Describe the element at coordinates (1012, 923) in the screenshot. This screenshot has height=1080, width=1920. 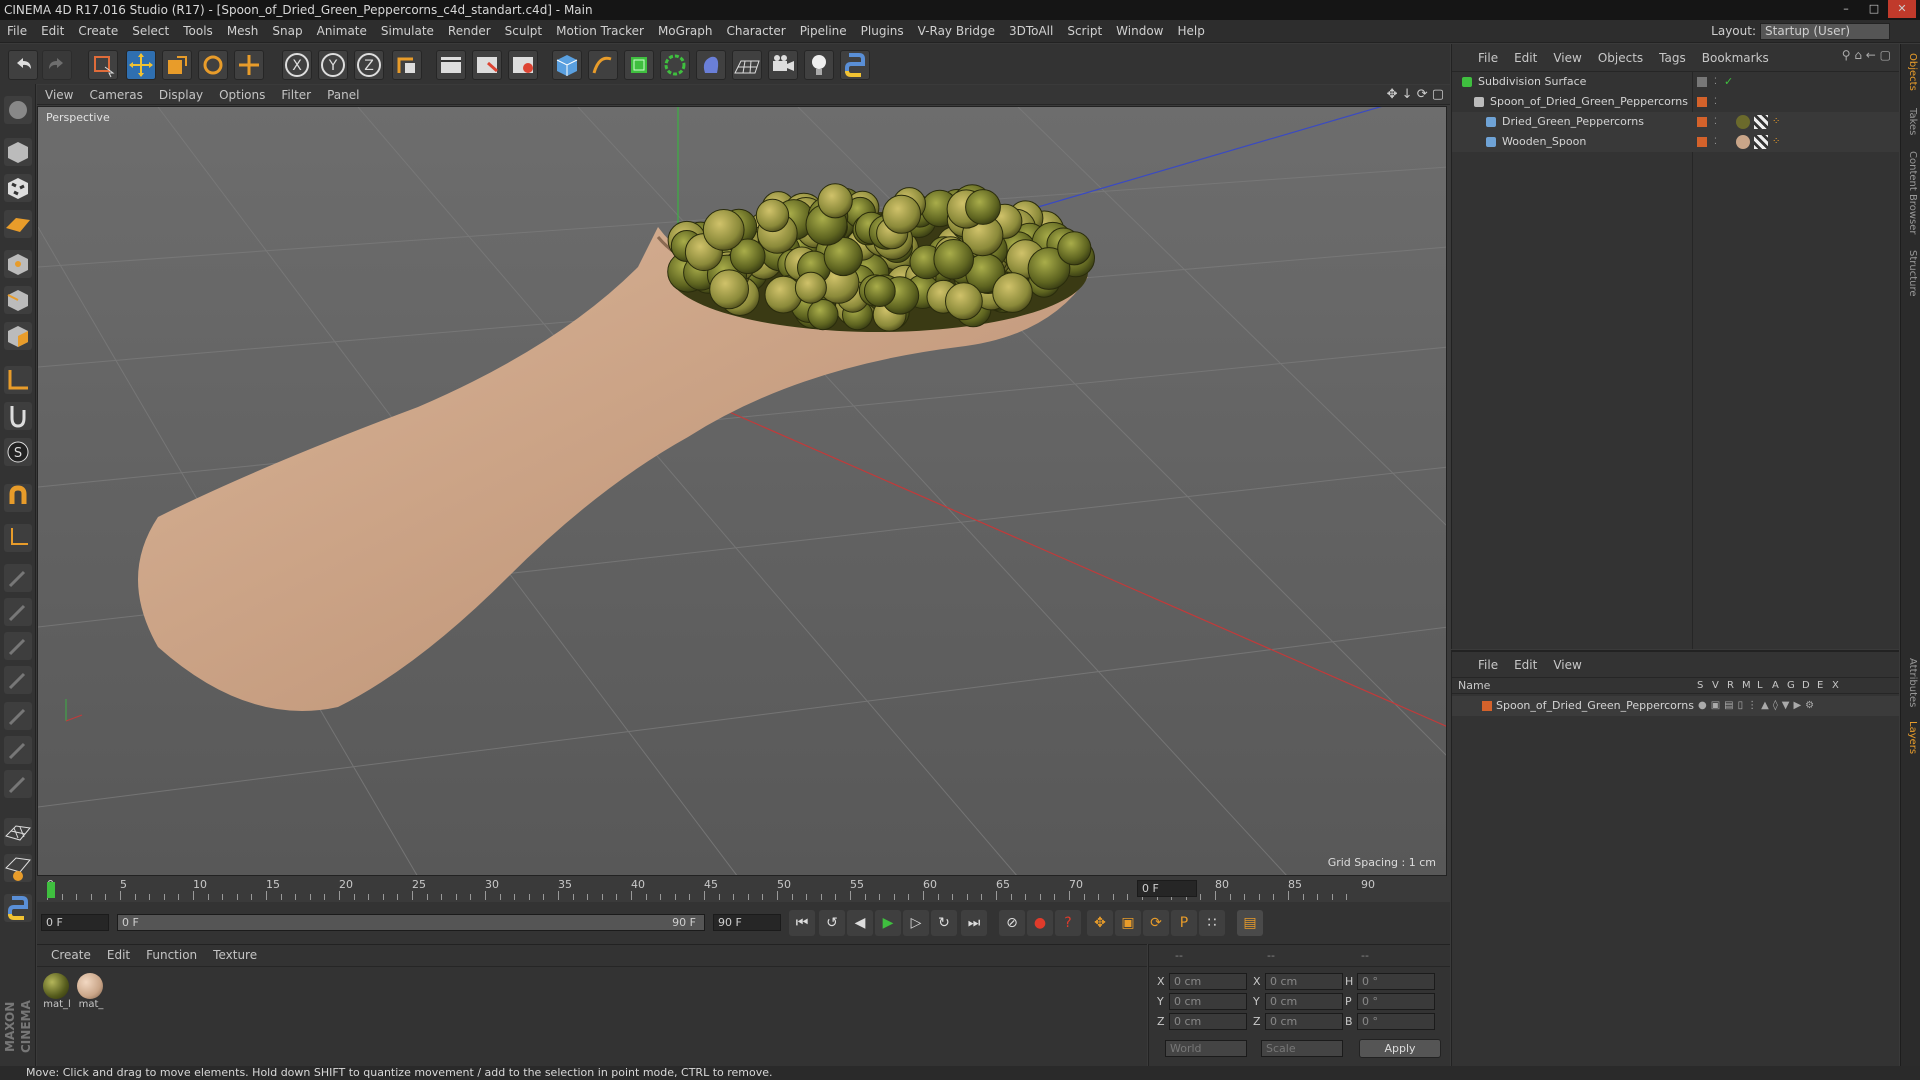
I see `record-keys-icon: ⊘` at that location.